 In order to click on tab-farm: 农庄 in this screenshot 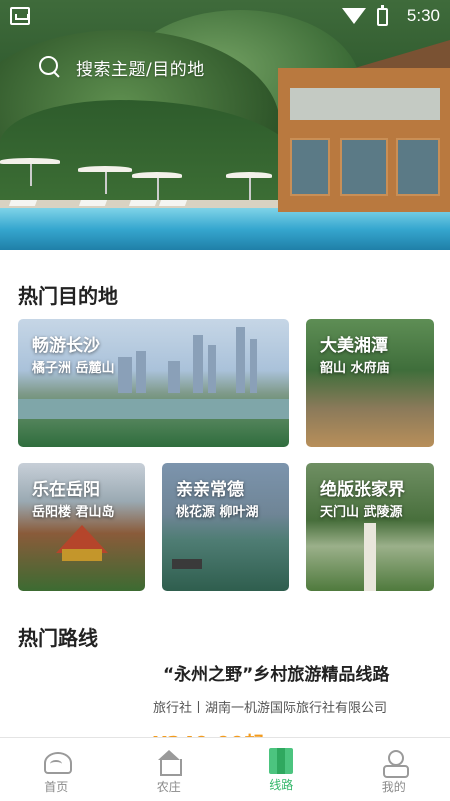, I will do `click(169, 769)`.